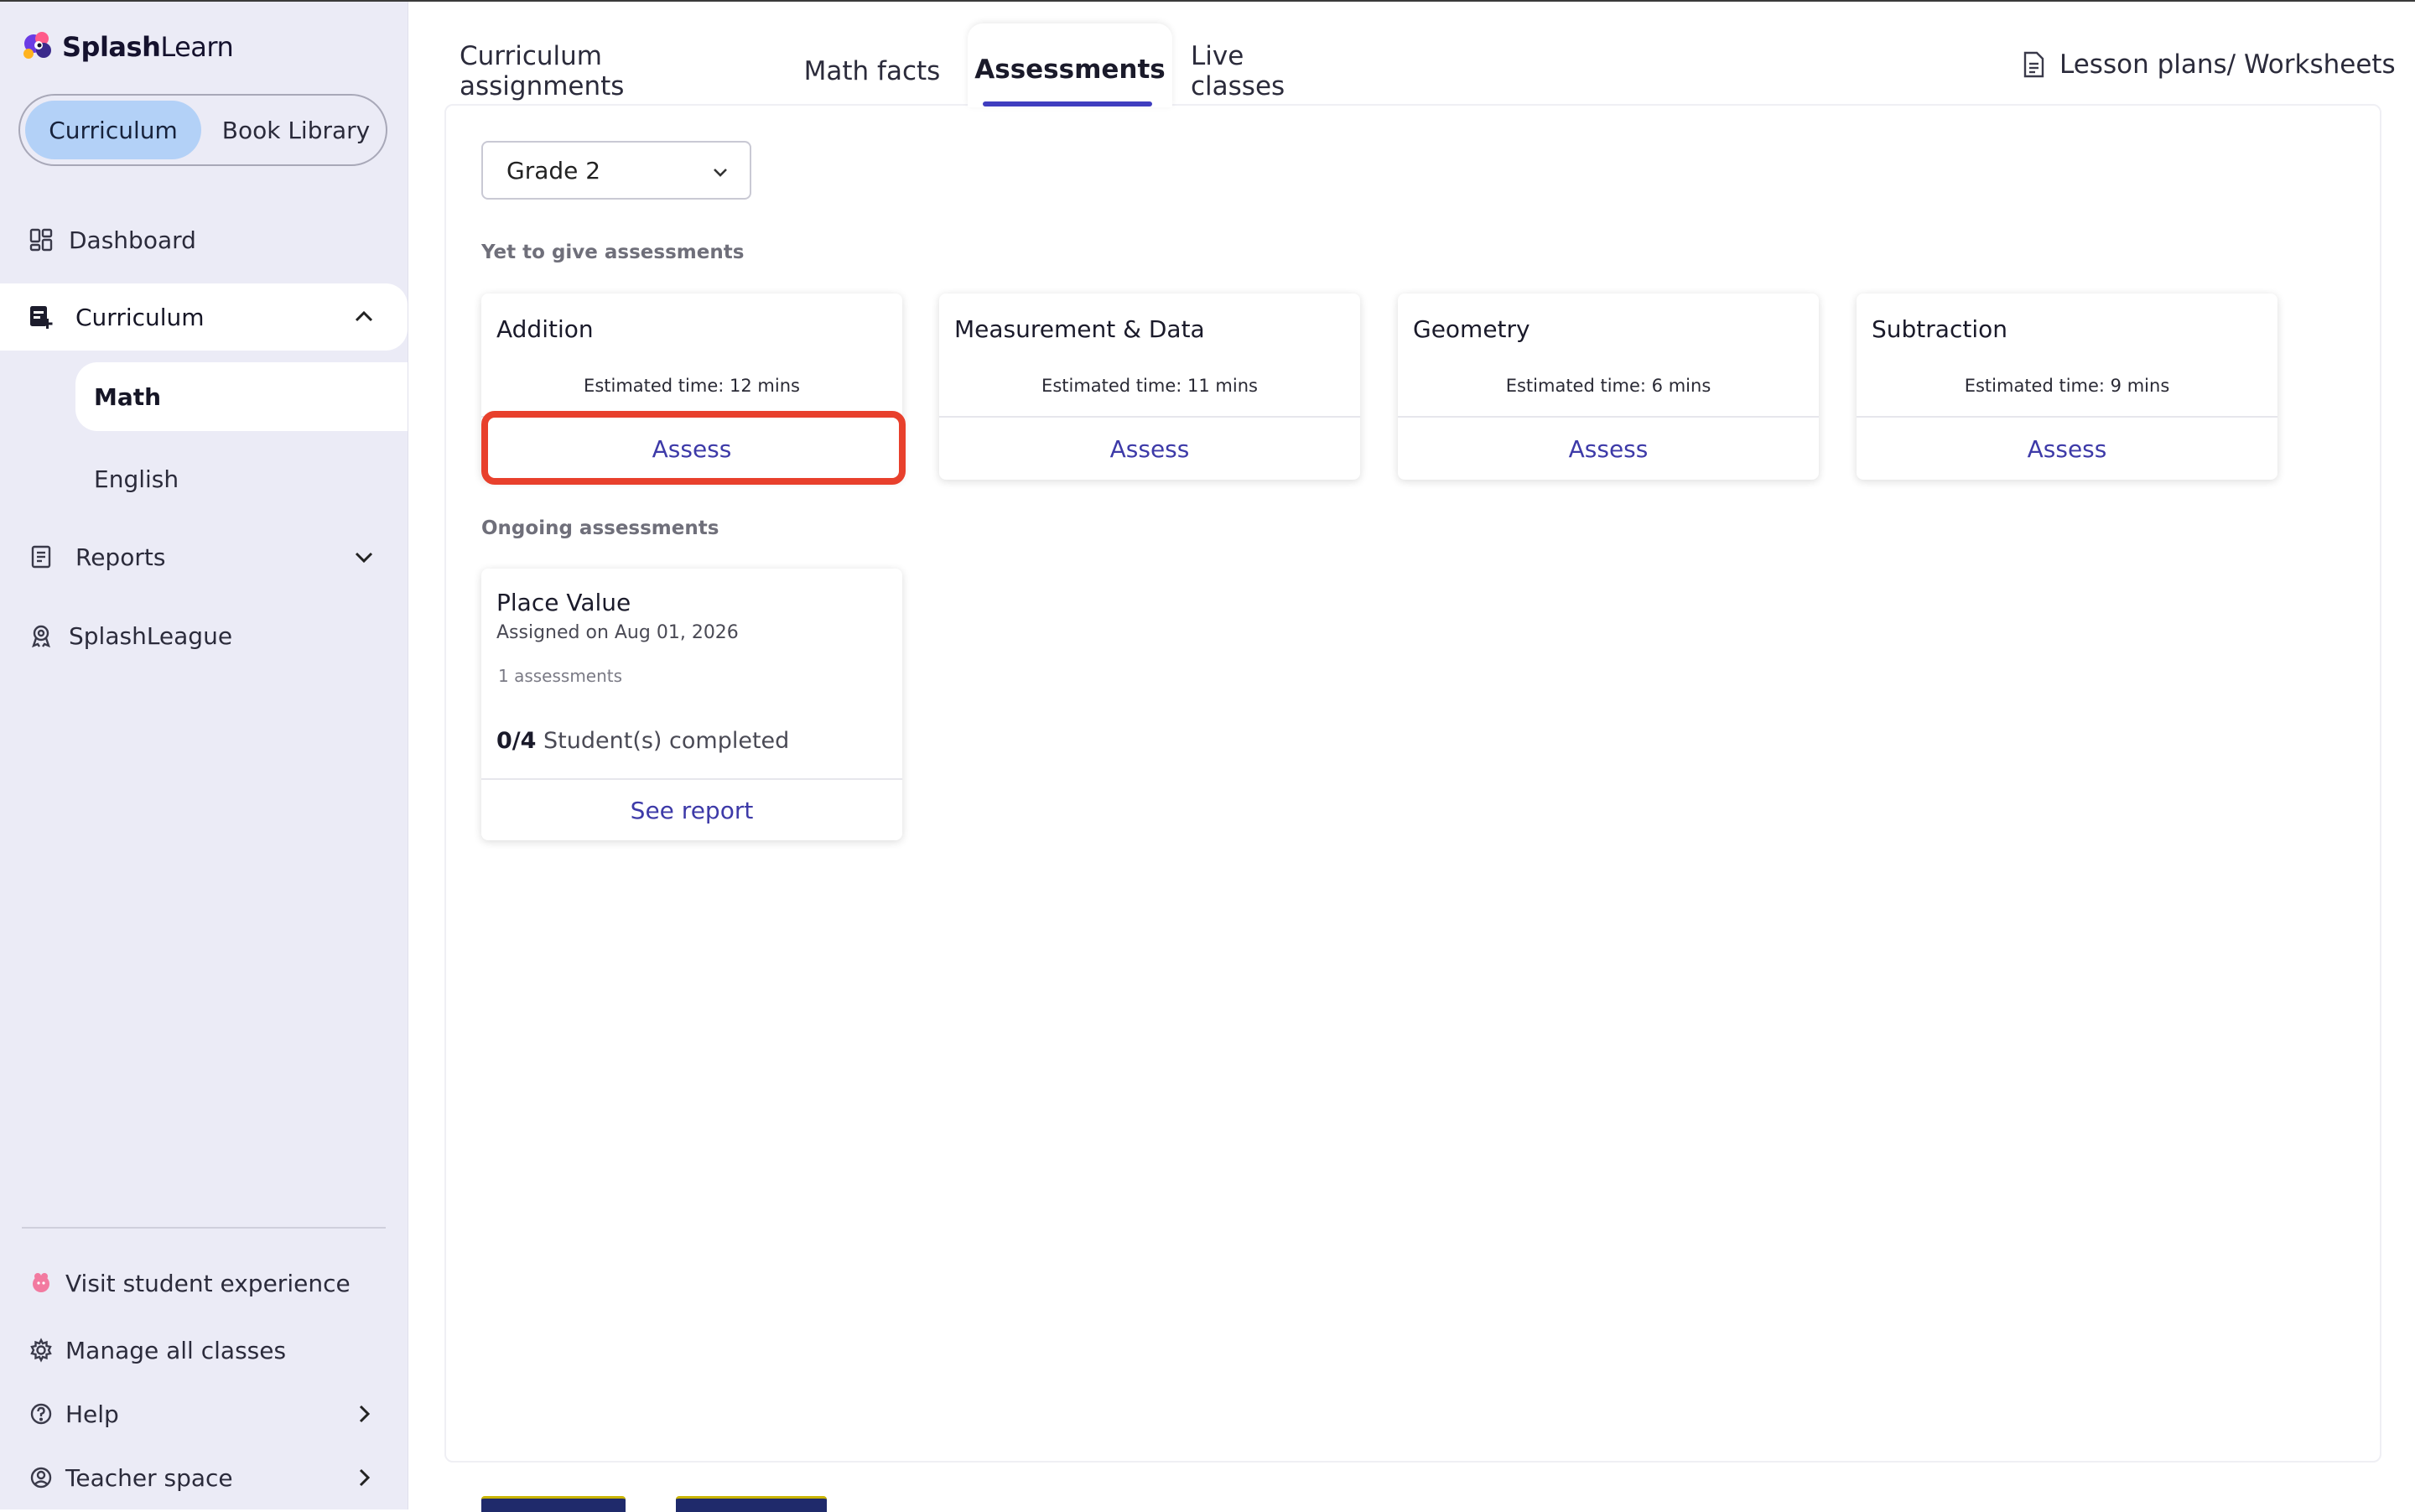 Image resolution: width=2415 pixels, height=1512 pixels. Describe the element at coordinates (296, 130) in the screenshot. I see `book-library-toggle-button: Book Library` at that location.